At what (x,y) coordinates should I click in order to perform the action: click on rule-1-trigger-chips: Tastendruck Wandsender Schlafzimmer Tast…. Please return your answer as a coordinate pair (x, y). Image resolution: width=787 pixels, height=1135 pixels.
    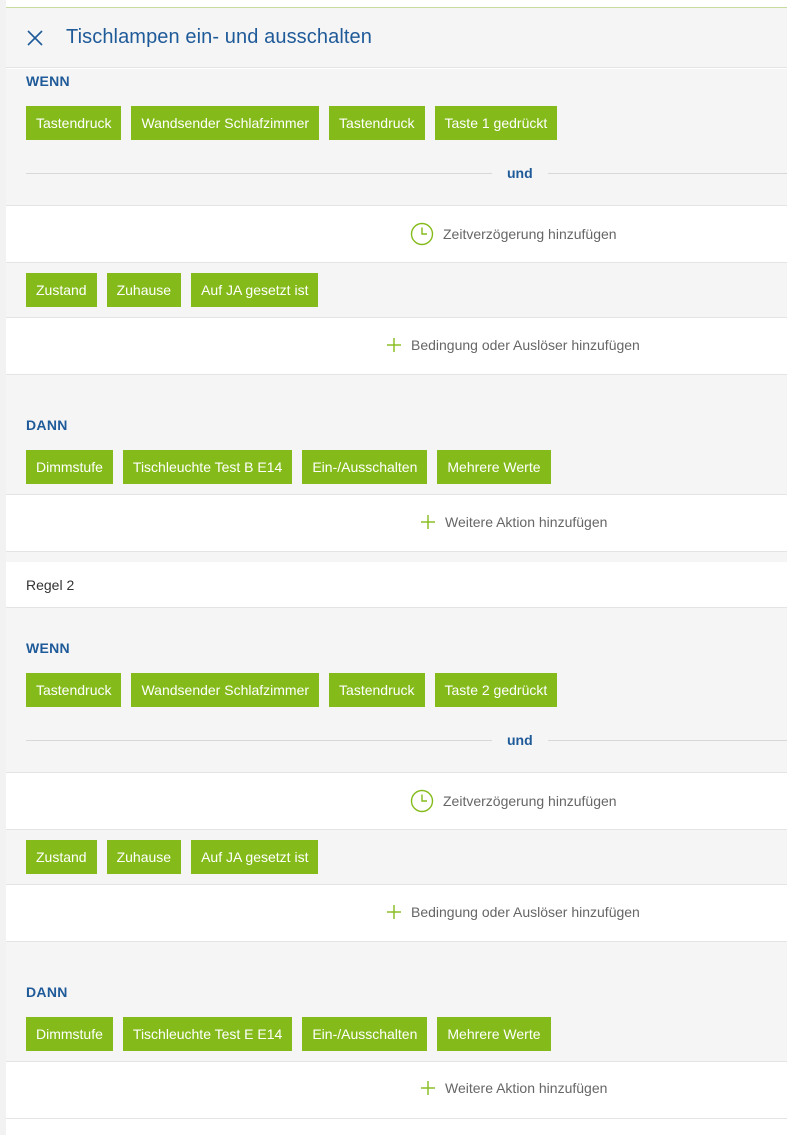
    Looking at the image, I should click on (292, 123).